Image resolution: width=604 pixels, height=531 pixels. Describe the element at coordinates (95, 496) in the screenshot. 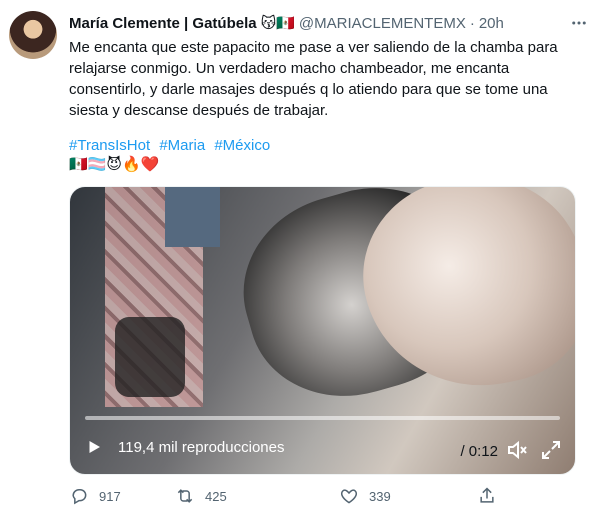

I see `reply-button: 917` at that location.